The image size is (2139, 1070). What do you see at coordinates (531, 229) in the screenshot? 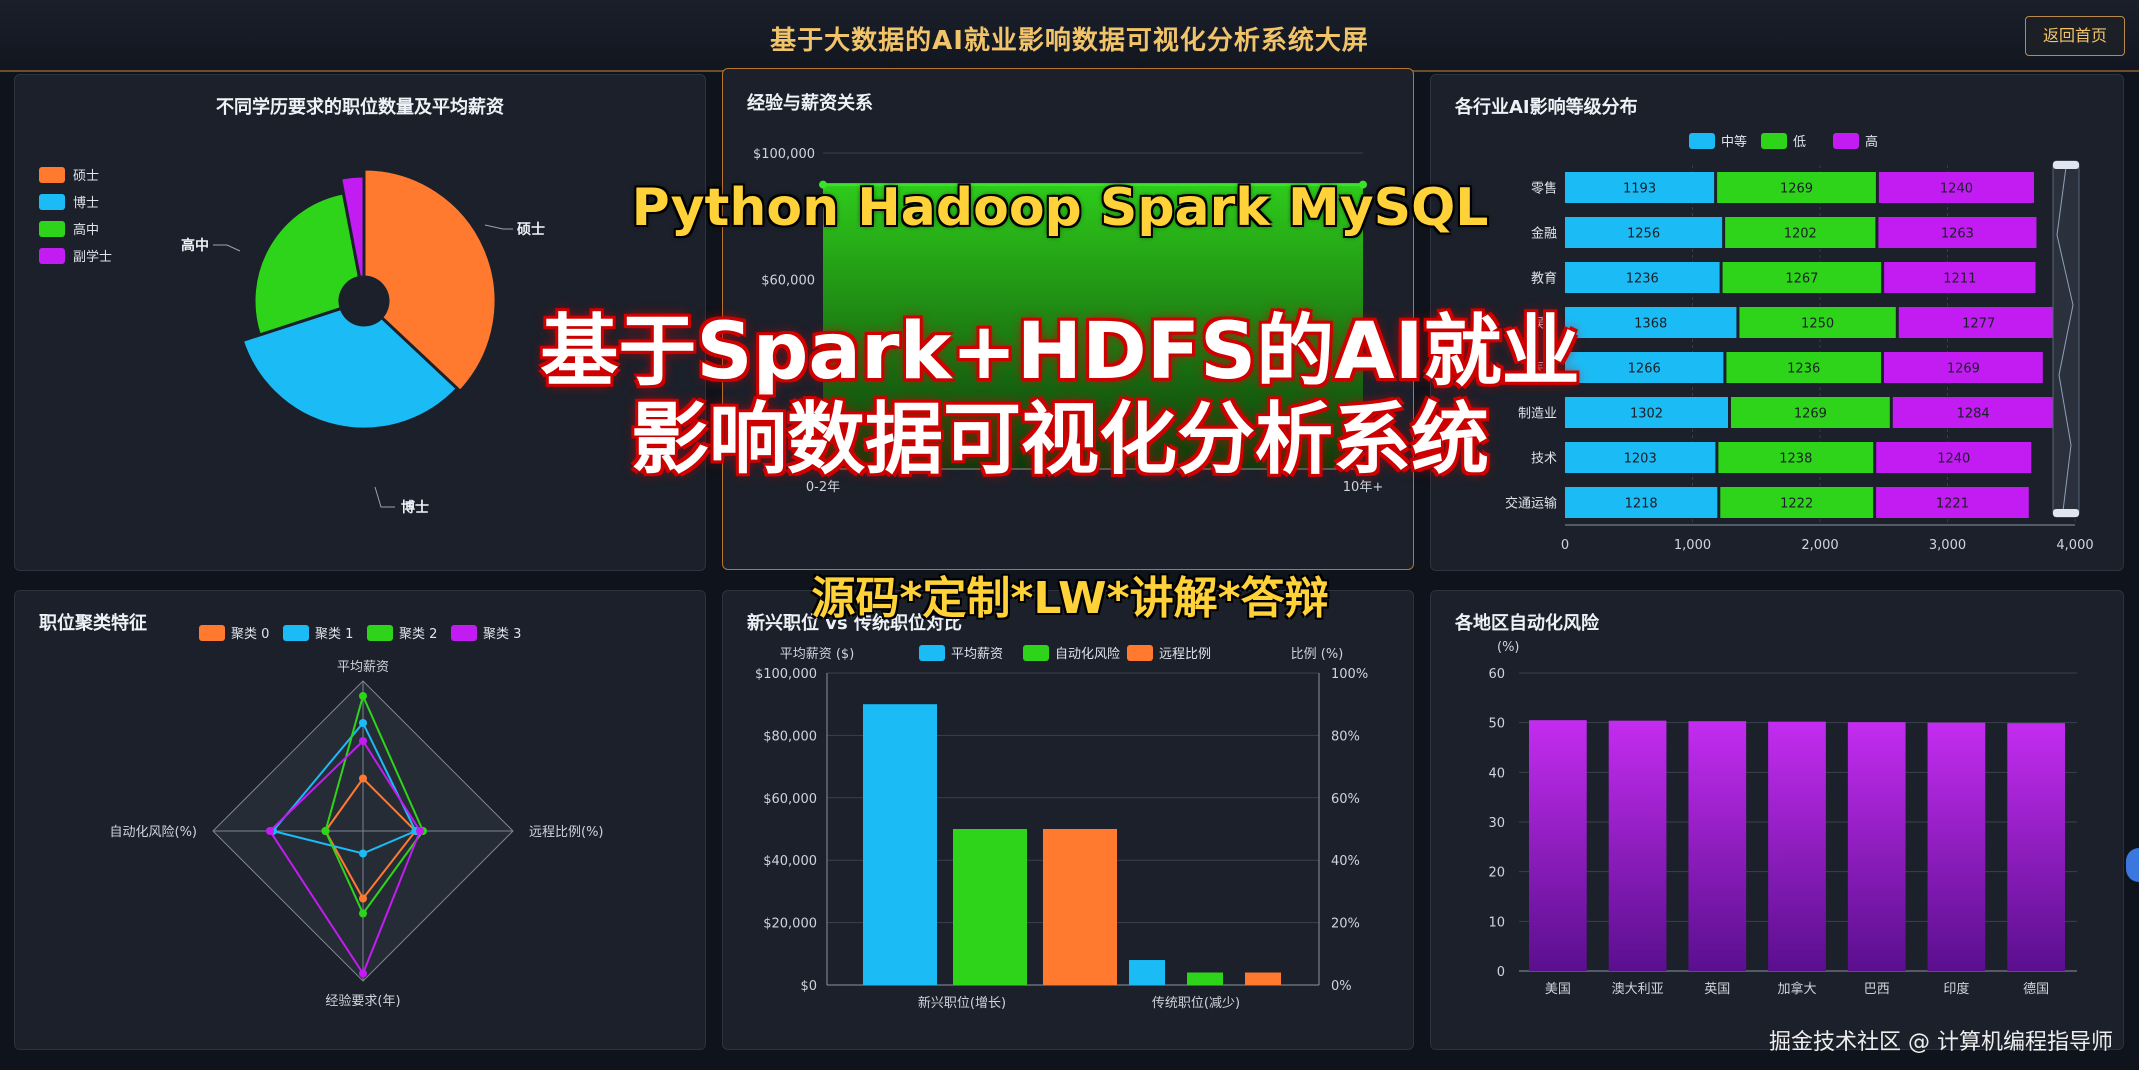
I see `pie-label-0: 硕士` at bounding box center [531, 229].